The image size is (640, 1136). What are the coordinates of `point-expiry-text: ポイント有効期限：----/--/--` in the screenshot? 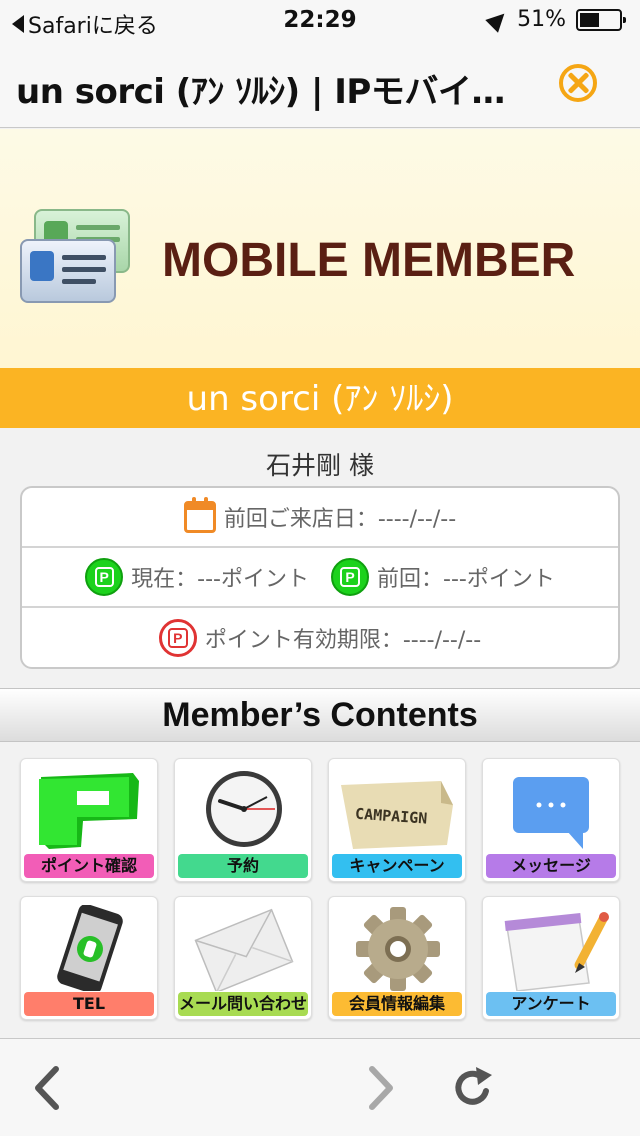 It's located at (343, 640).